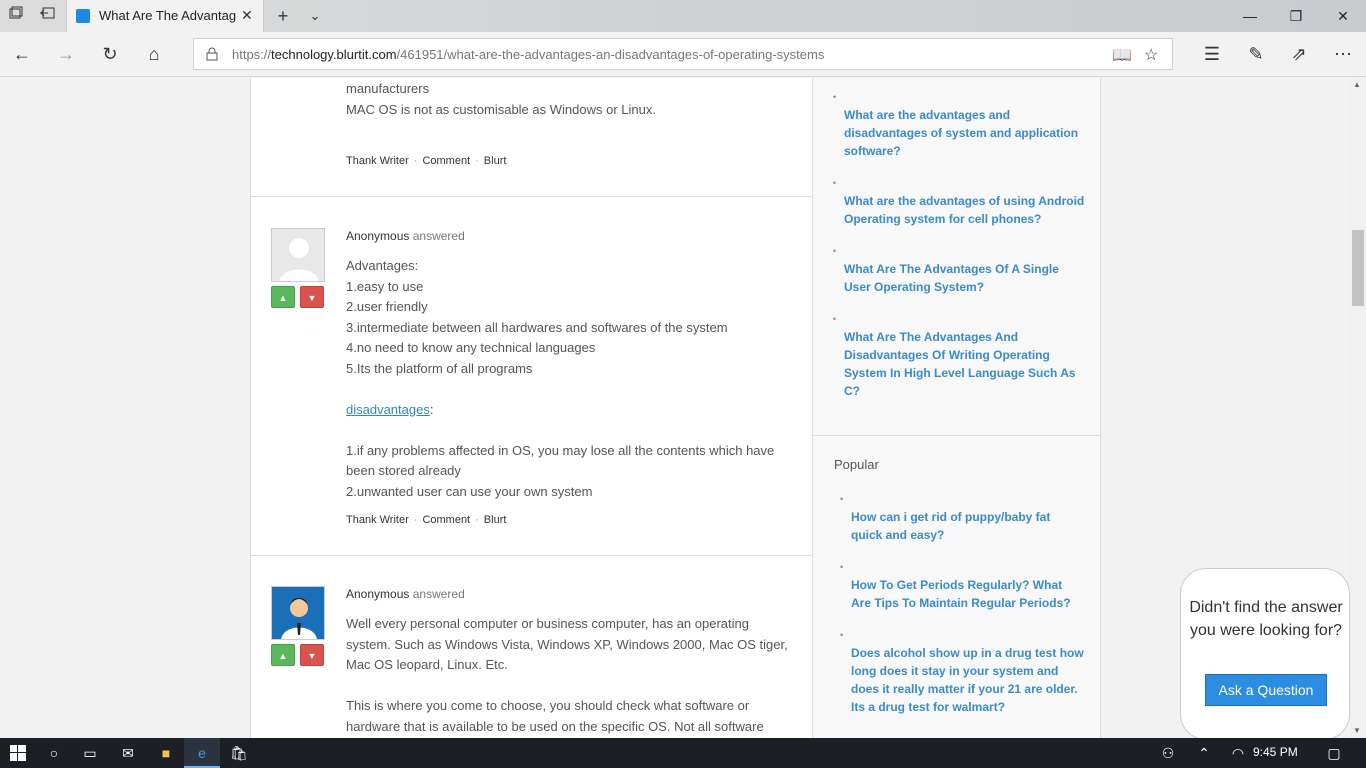  What do you see at coordinates (283, 16) in the screenshot?
I see `new-tab-icon: +` at bounding box center [283, 16].